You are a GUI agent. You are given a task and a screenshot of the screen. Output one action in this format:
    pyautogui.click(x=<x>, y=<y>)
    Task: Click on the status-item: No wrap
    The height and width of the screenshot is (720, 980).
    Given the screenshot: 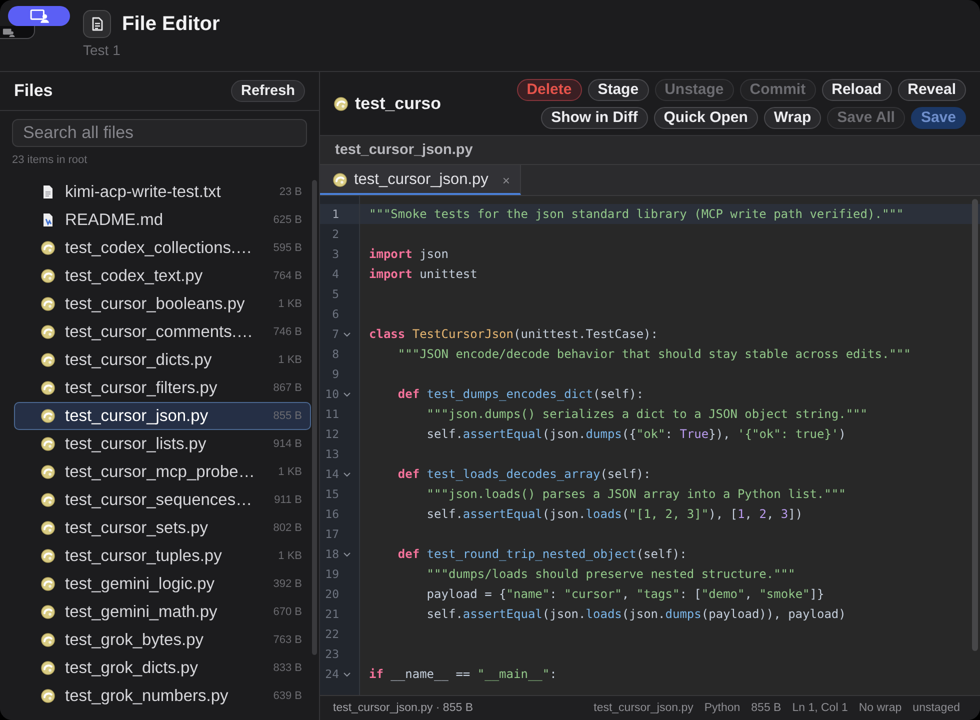 What is the action you would take?
    pyautogui.click(x=880, y=708)
    